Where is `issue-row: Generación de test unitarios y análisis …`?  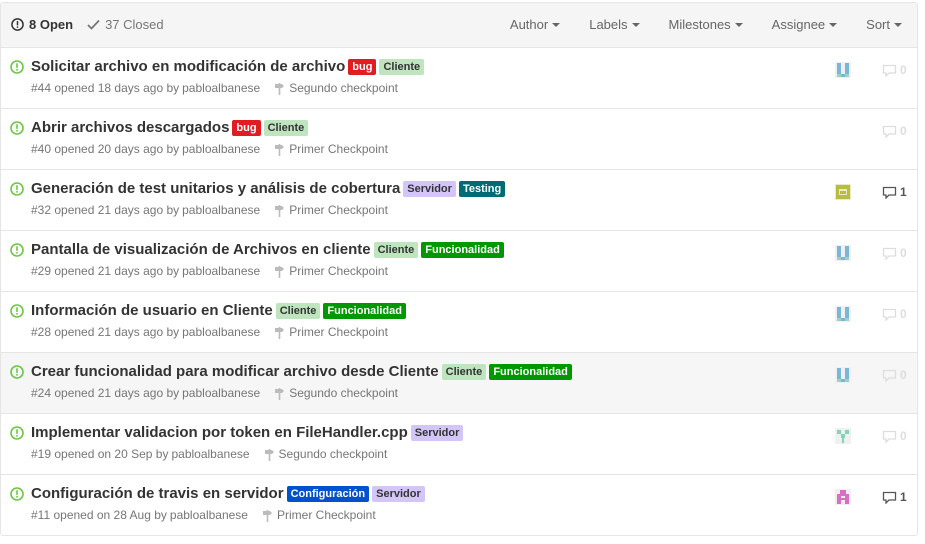 issue-row: Generación de test unitarios y análisis … is located at coordinates (459, 200).